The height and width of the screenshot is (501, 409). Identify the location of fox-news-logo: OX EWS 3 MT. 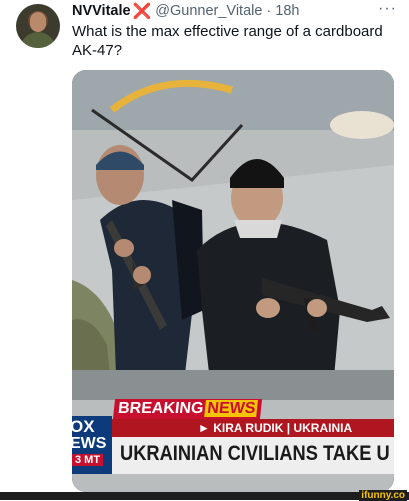
(92, 445).